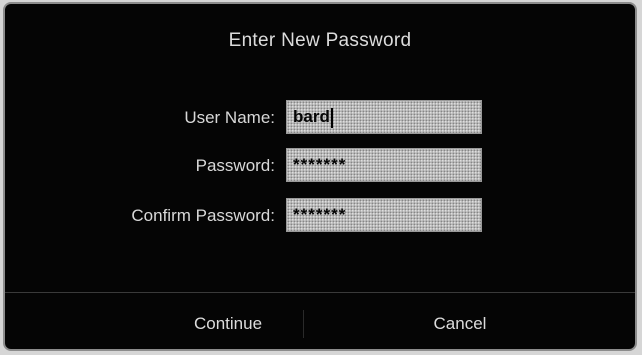 Image resolution: width=642 pixels, height=355 pixels. What do you see at coordinates (384, 215) in the screenshot?
I see `confirm-password-field: *******` at bounding box center [384, 215].